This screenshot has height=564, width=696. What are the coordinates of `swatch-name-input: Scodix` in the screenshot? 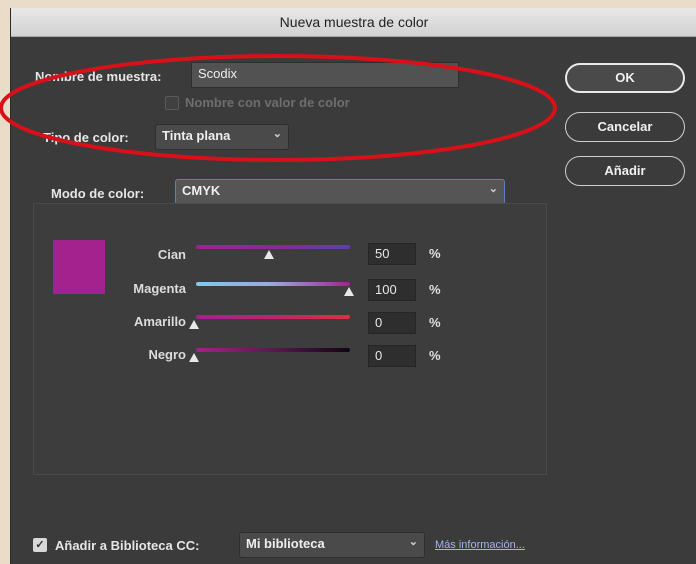 It's located at (325, 75).